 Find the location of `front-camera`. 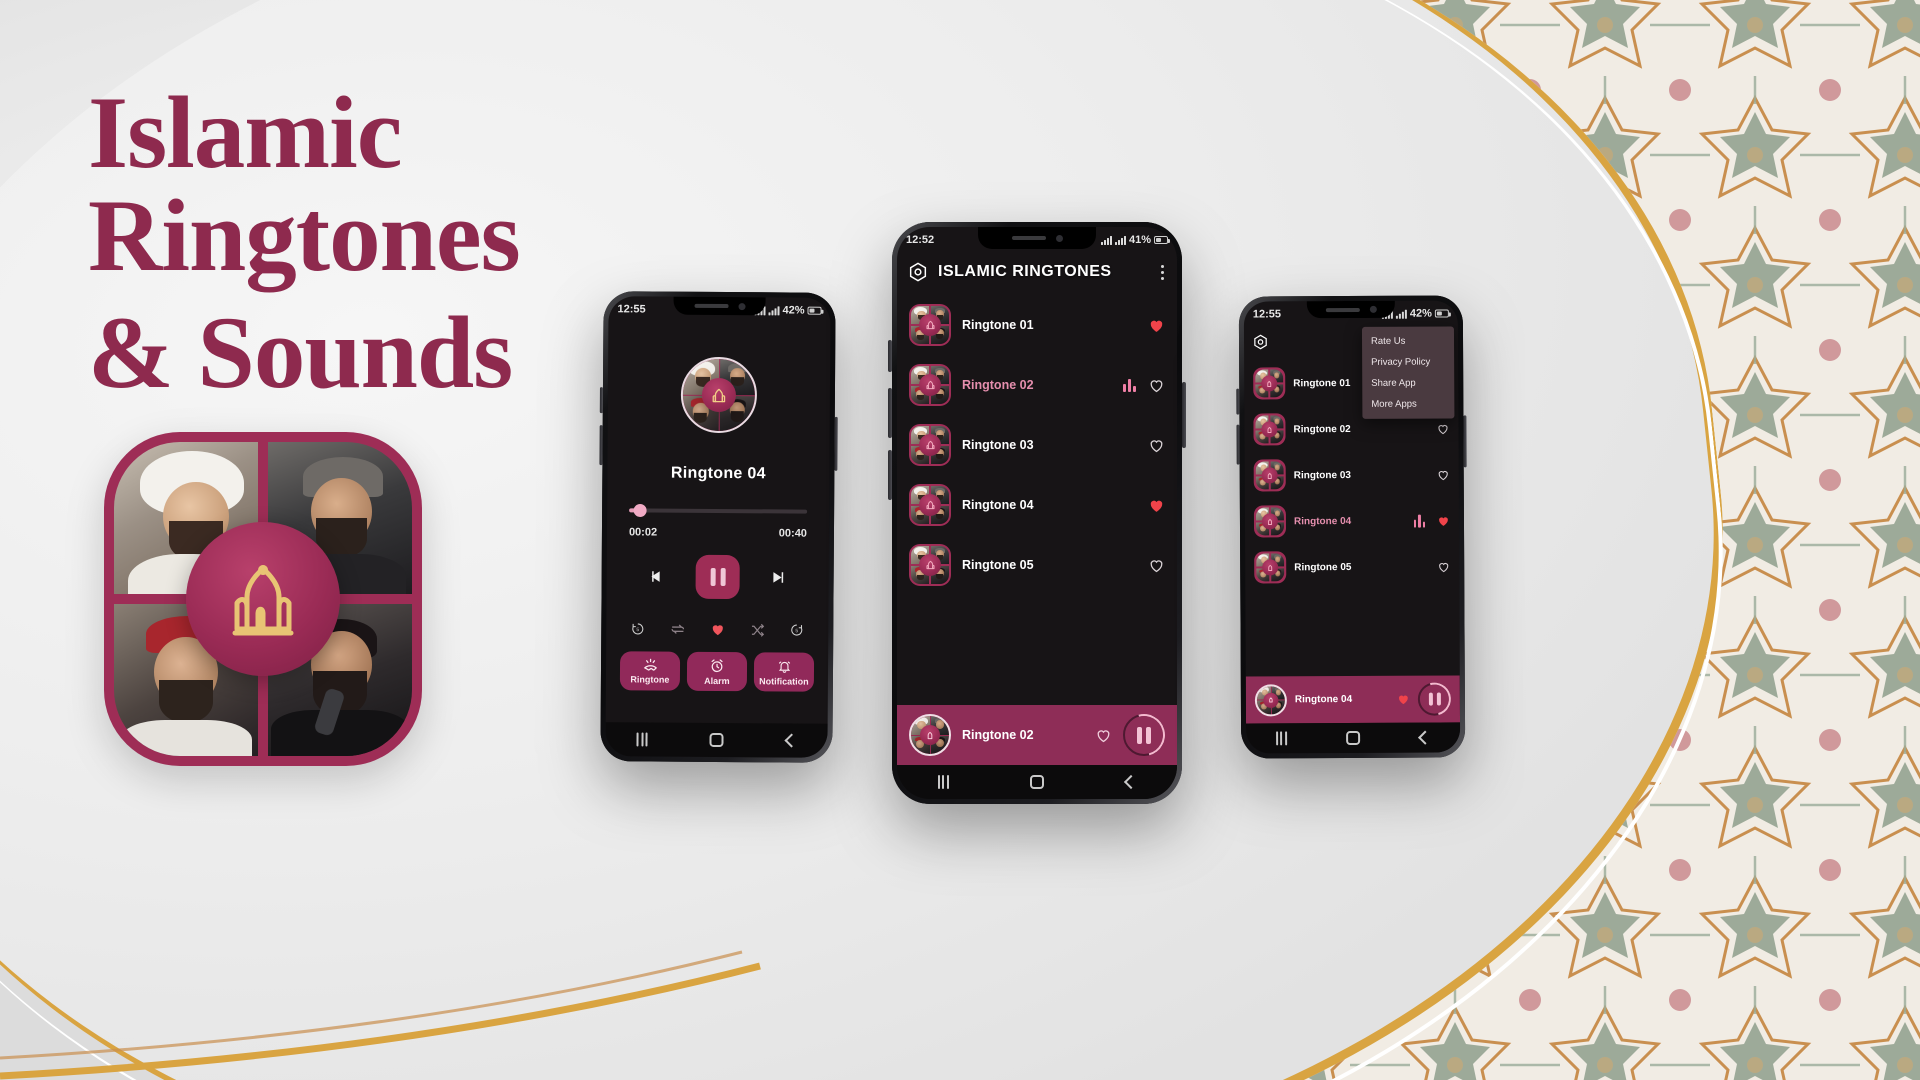

front-camera is located at coordinates (1059, 238).